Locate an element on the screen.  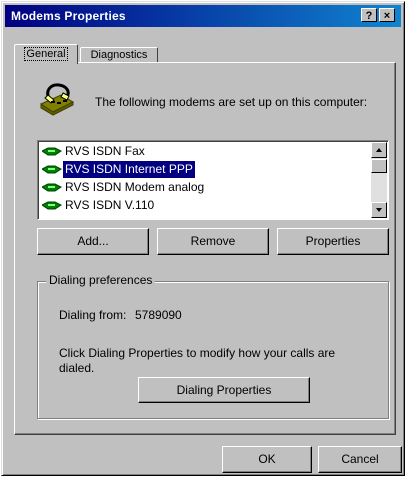
help-icon: ? is located at coordinates (369, 16).